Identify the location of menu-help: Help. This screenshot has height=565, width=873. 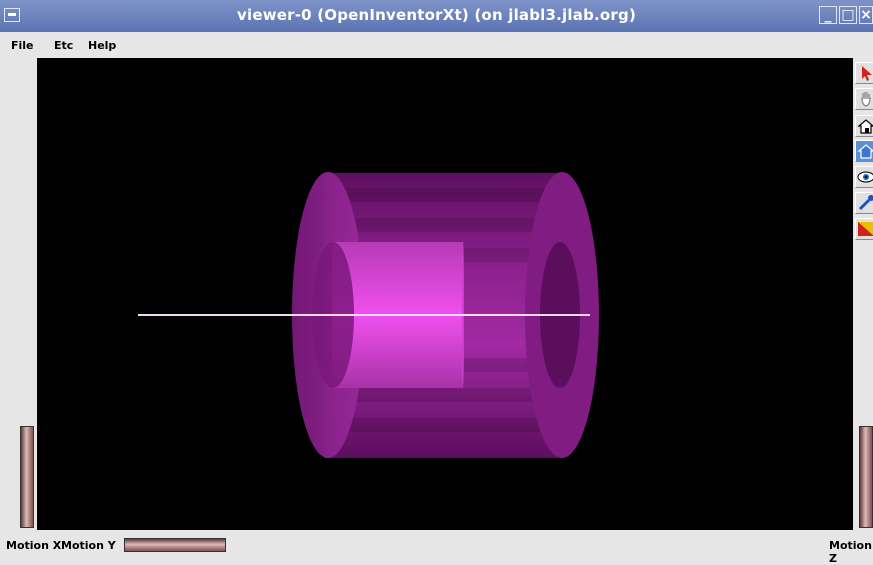
(102, 45).